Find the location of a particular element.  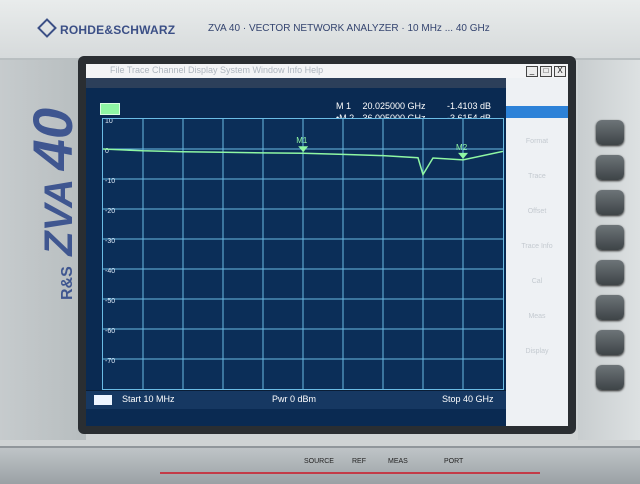

ref-label: REF is located at coordinates (359, 461).